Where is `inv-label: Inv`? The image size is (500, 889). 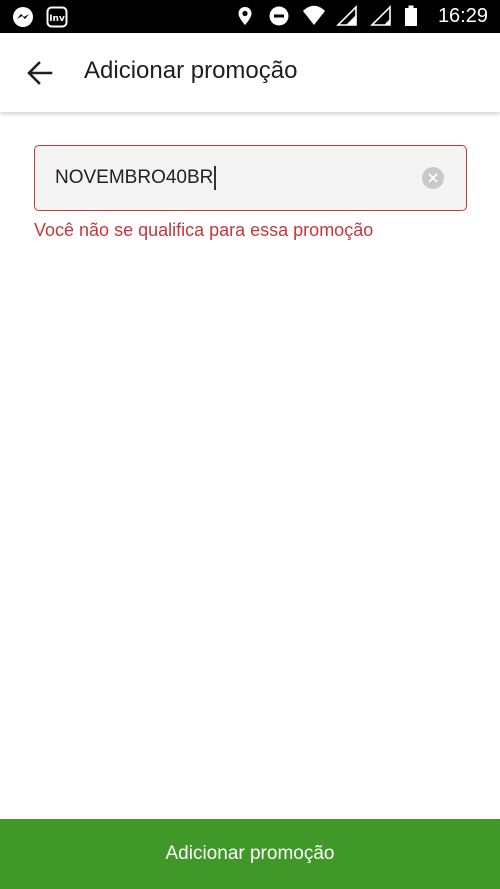
inv-label: Inv is located at coordinates (57, 19).